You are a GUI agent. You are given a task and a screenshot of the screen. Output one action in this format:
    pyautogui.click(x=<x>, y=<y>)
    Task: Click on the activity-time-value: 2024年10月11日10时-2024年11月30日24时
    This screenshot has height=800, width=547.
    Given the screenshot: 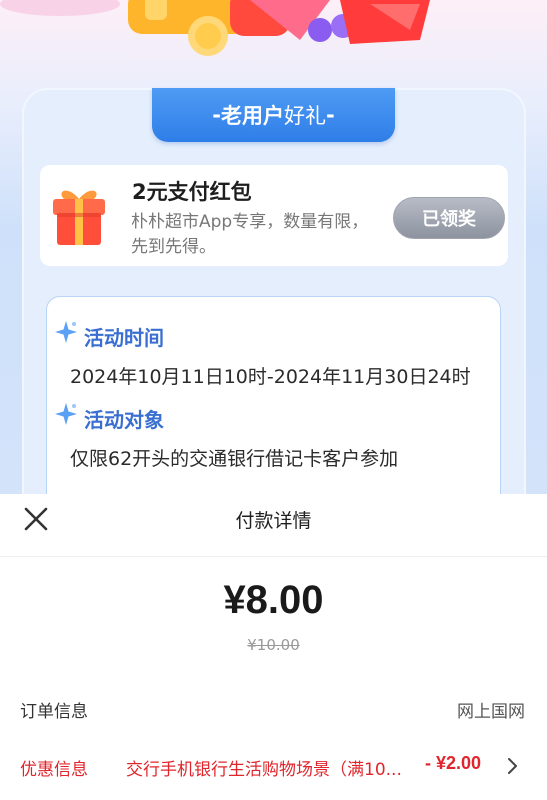 What is the action you would take?
    pyautogui.click(x=270, y=377)
    